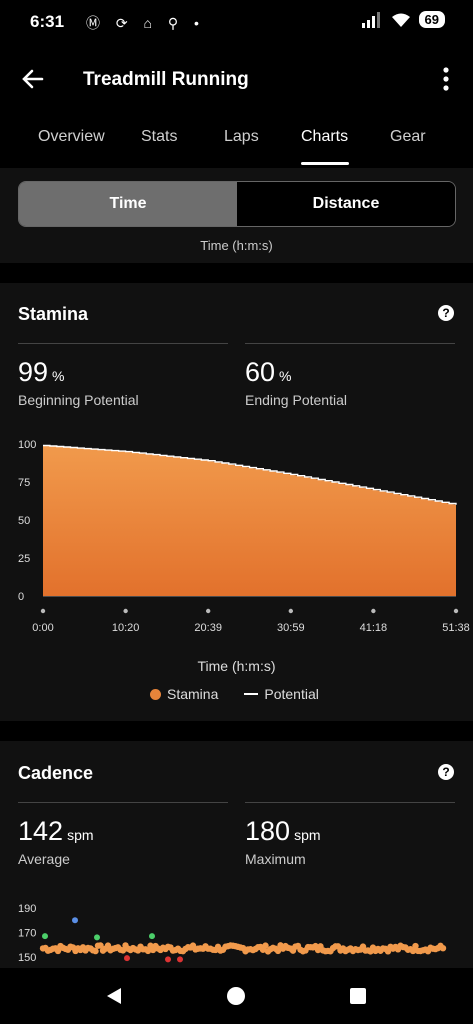 This screenshot has height=1024, width=473. What do you see at coordinates (166, 79) in the screenshot?
I see `page-title: Treadmill Running` at bounding box center [166, 79].